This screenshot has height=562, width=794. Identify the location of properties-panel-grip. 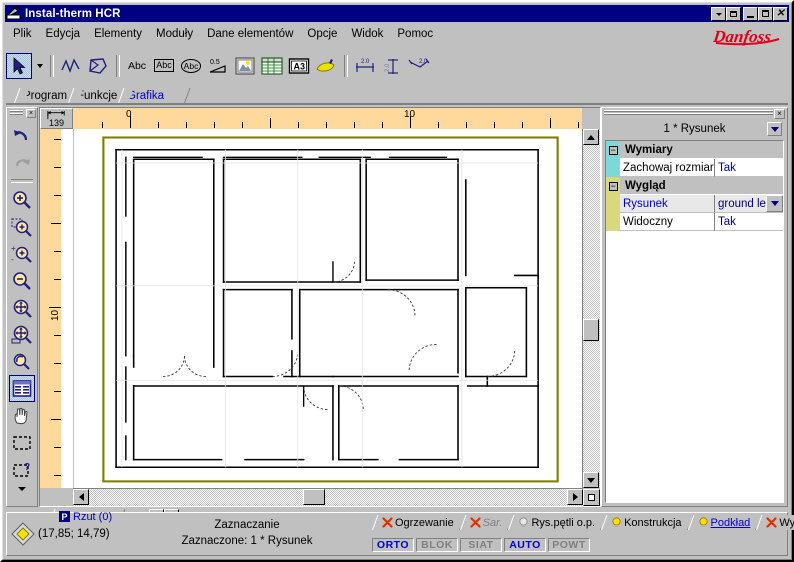
(688, 114).